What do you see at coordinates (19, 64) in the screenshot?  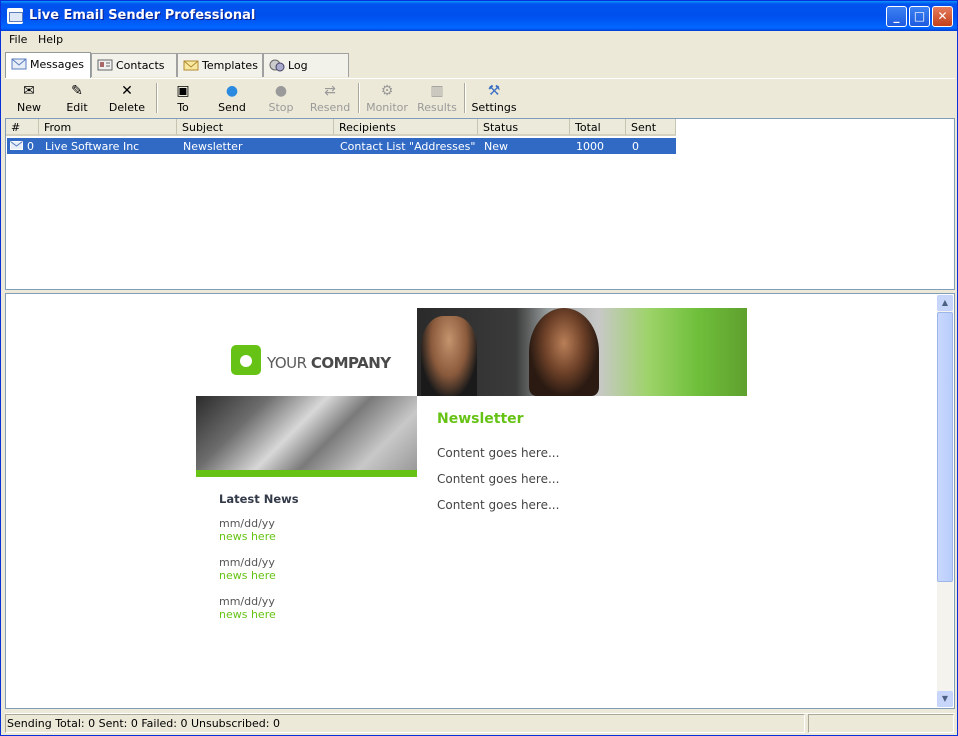 I see `messages-icon` at bounding box center [19, 64].